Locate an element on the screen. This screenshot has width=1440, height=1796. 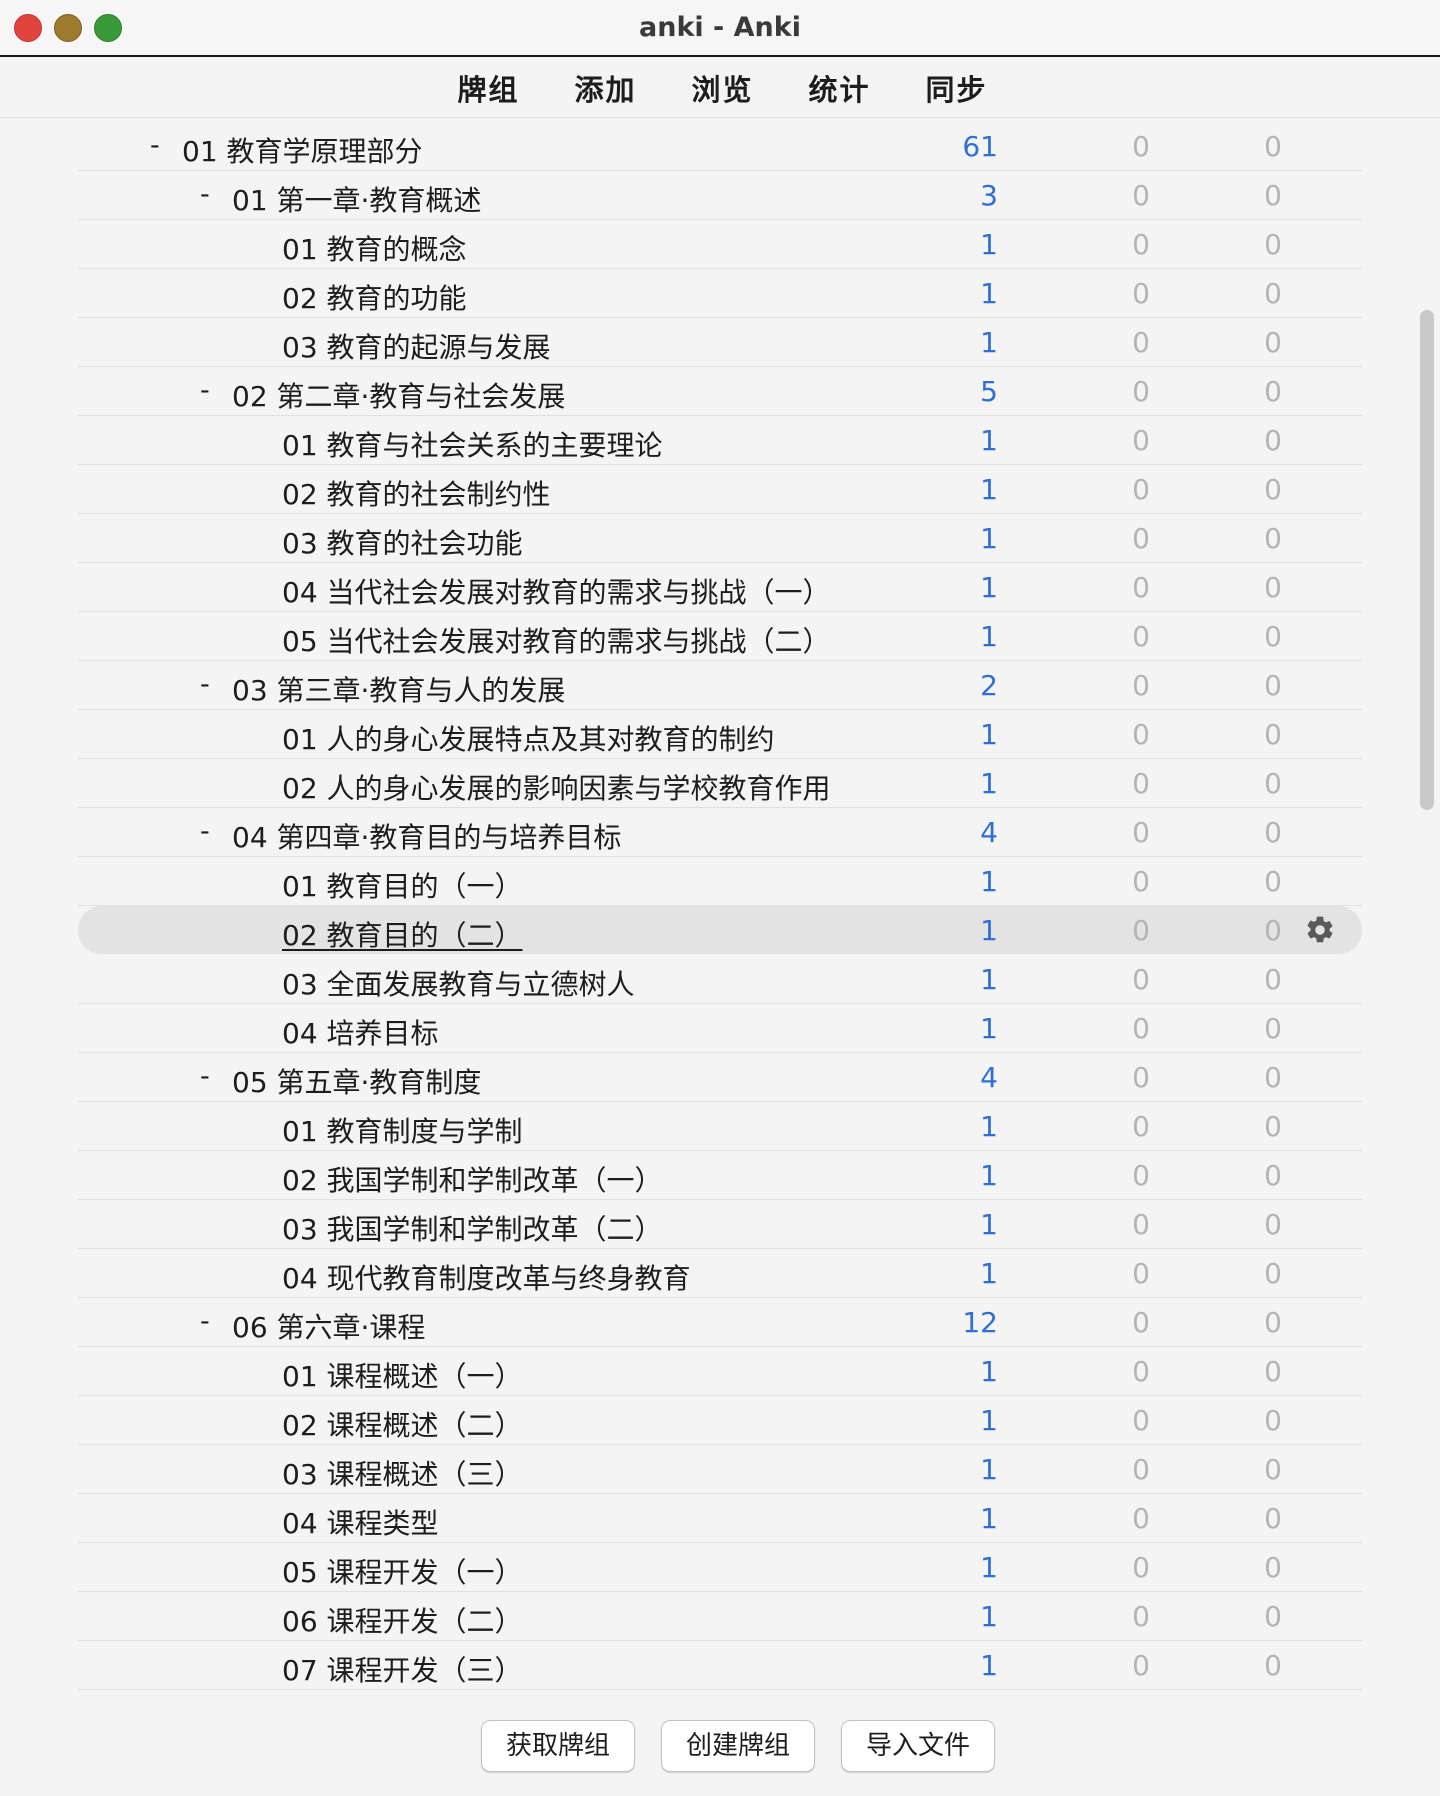
deck-row: 02 教育的功能 1 0 0 is located at coordinates (720, 293).